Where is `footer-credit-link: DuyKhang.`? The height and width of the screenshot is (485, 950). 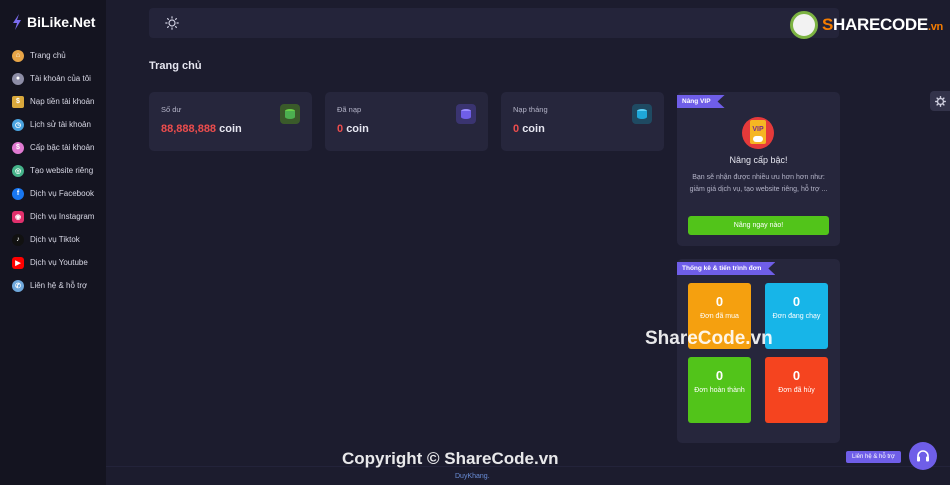 footer-credit-link: DuyKhang. is located at coordinates (472, 476).